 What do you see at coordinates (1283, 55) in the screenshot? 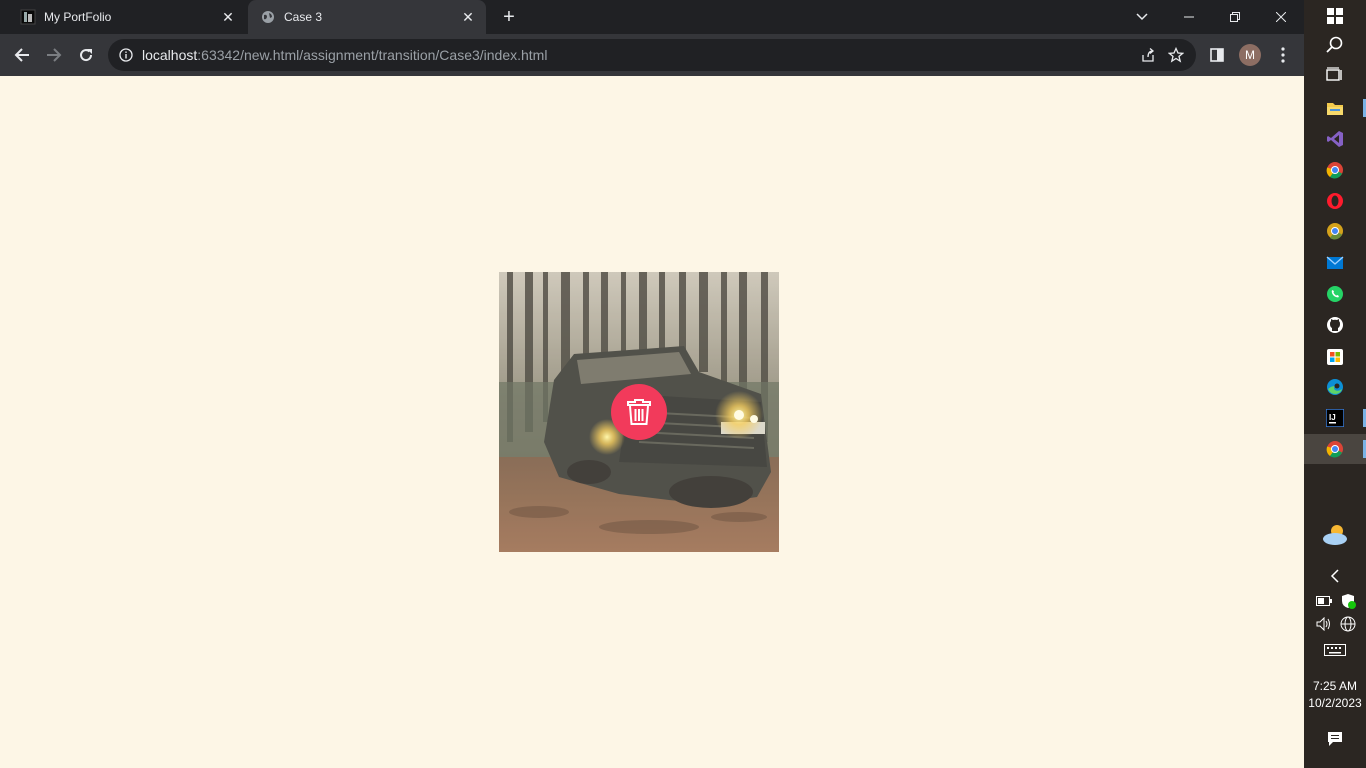
I see `menu-kebab-icon` at bounding box center [1283, 55].